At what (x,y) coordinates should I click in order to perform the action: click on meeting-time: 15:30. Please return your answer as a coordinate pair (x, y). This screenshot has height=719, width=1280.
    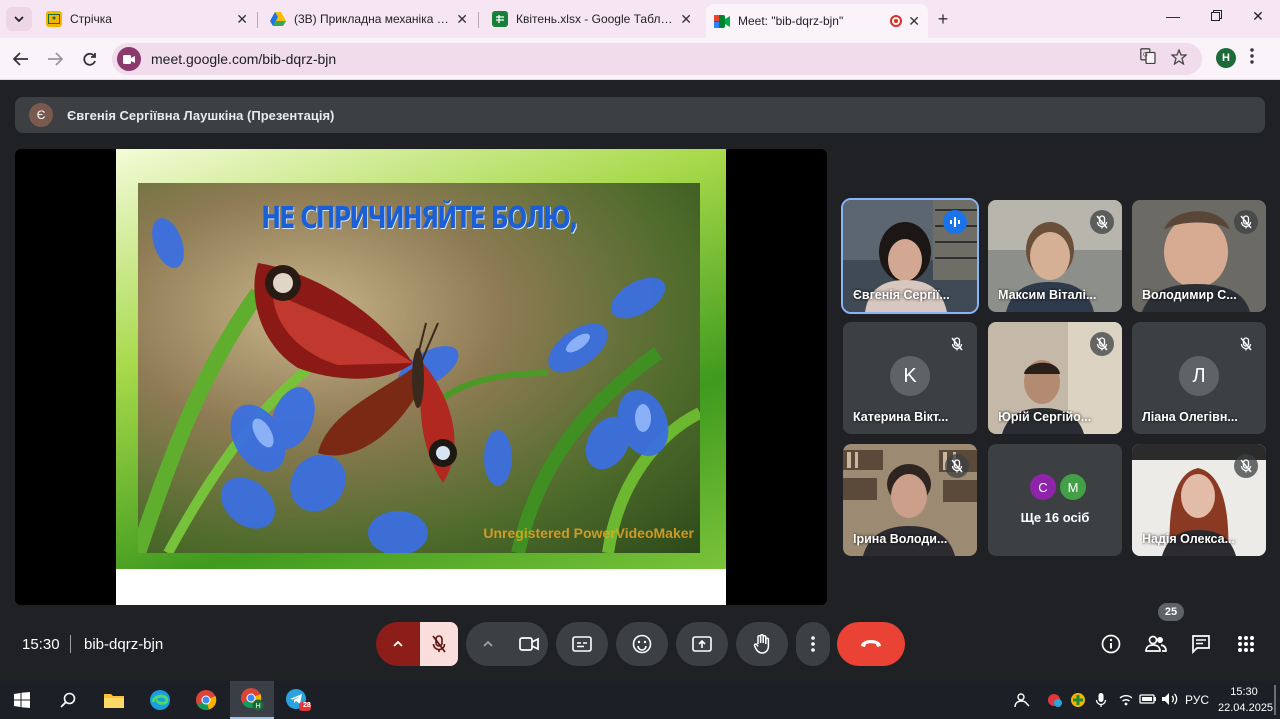
    Looking at the image, I should click on (41, 644).